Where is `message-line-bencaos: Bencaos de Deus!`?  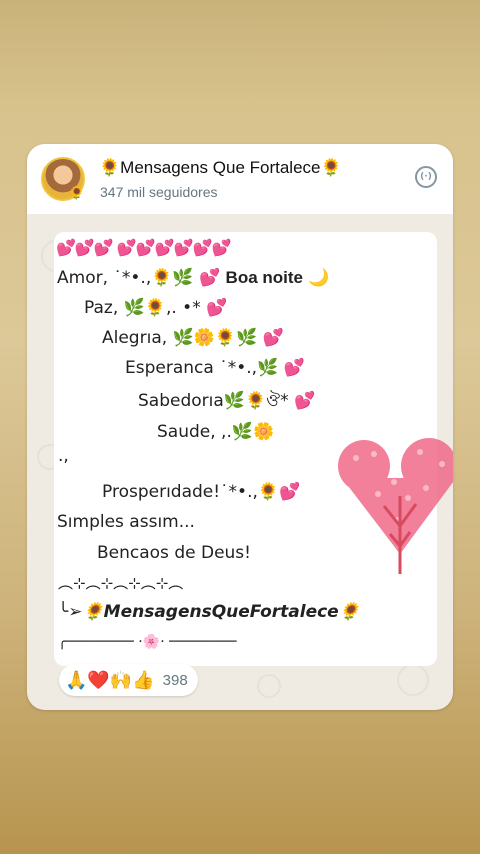
message-line-bencaos: Bencaos de Deus! is located at coordinates (174, 553).